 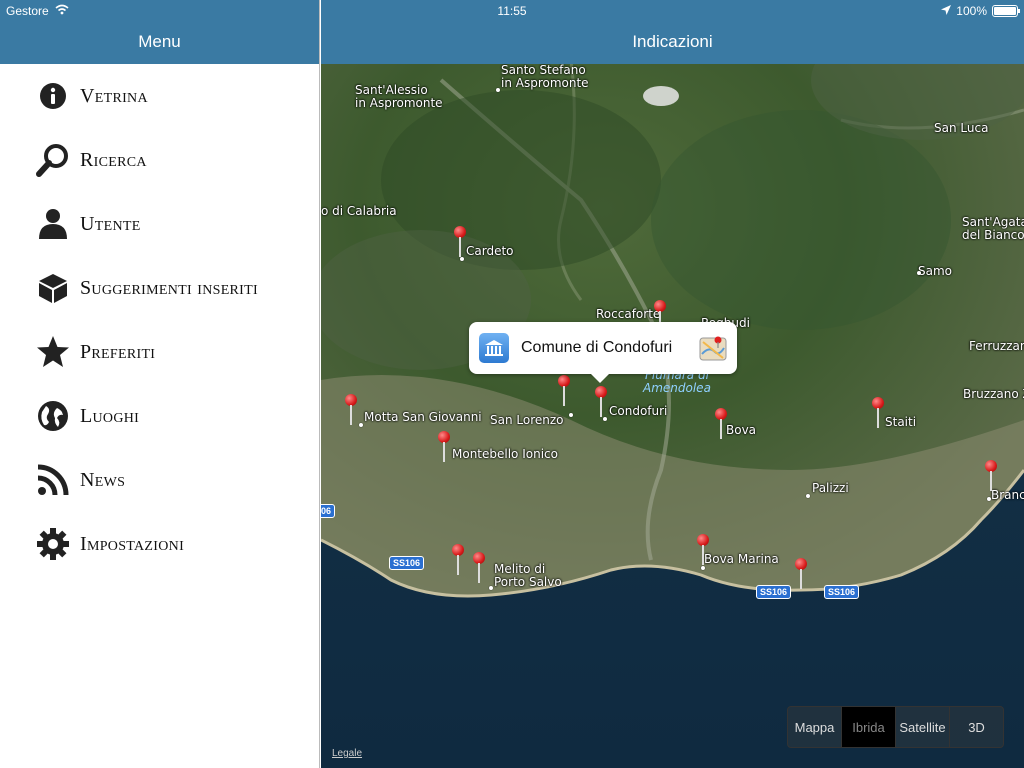 I want to click on menu-item-label: Ricerca, so click(x=113, y=159).